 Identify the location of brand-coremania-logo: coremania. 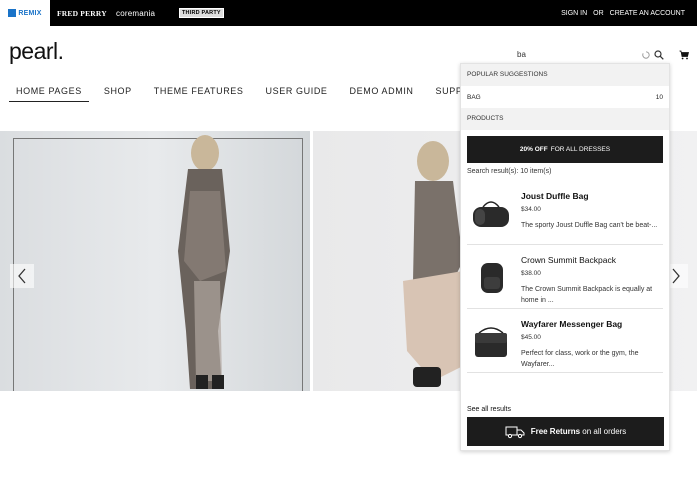
(135, 13).